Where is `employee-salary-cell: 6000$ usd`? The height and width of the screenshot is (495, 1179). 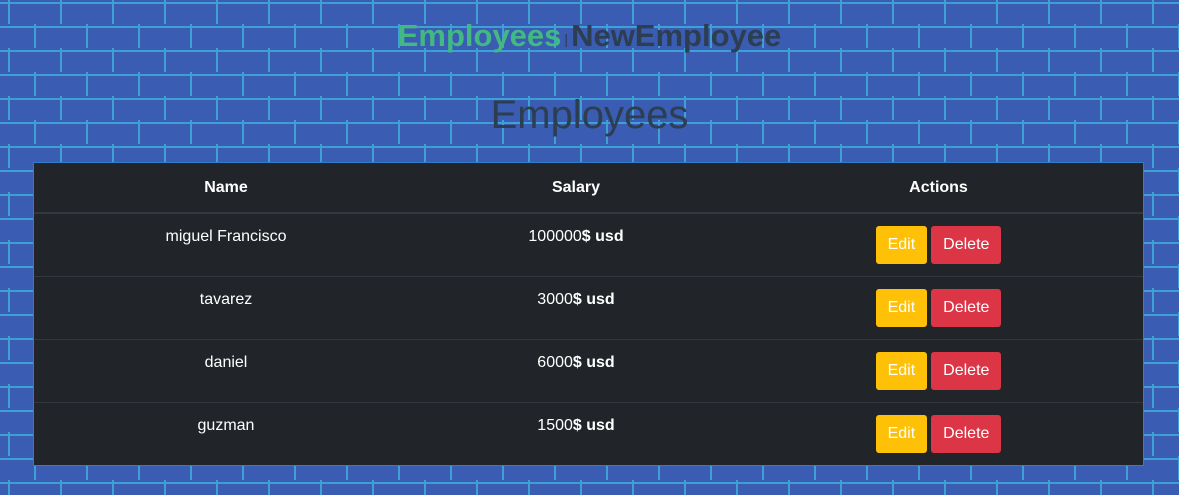 employee-salary-cell: 6000$ usd is located at coordinates (576, 370).